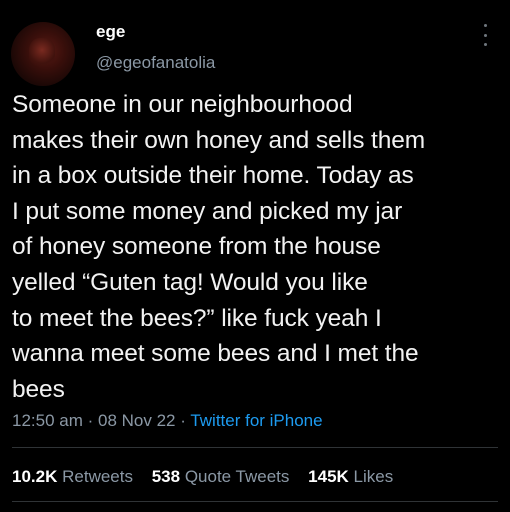 This screenshot has height=512, width=510. Describe the element at coordinates (35, 476) in the screenshot. I see `retweets-count: 10.2K` at that location.